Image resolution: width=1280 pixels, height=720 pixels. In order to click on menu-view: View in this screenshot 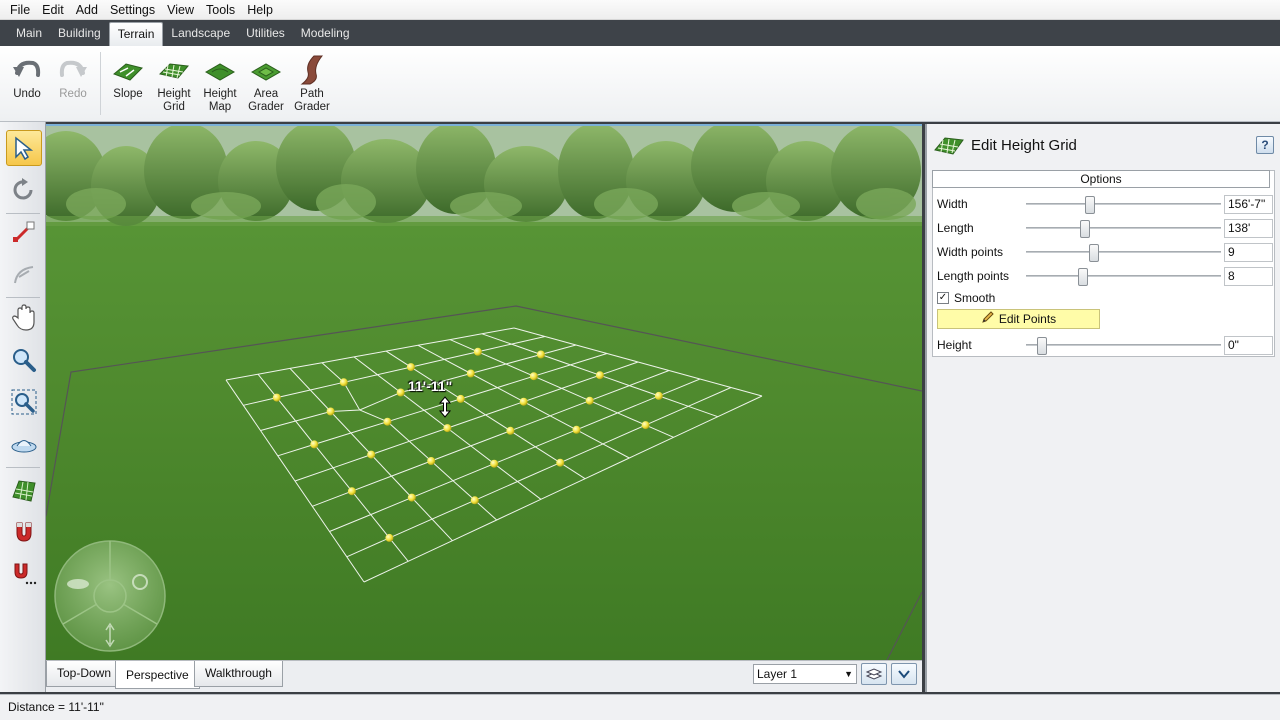, I will do `click(180, 10)`.